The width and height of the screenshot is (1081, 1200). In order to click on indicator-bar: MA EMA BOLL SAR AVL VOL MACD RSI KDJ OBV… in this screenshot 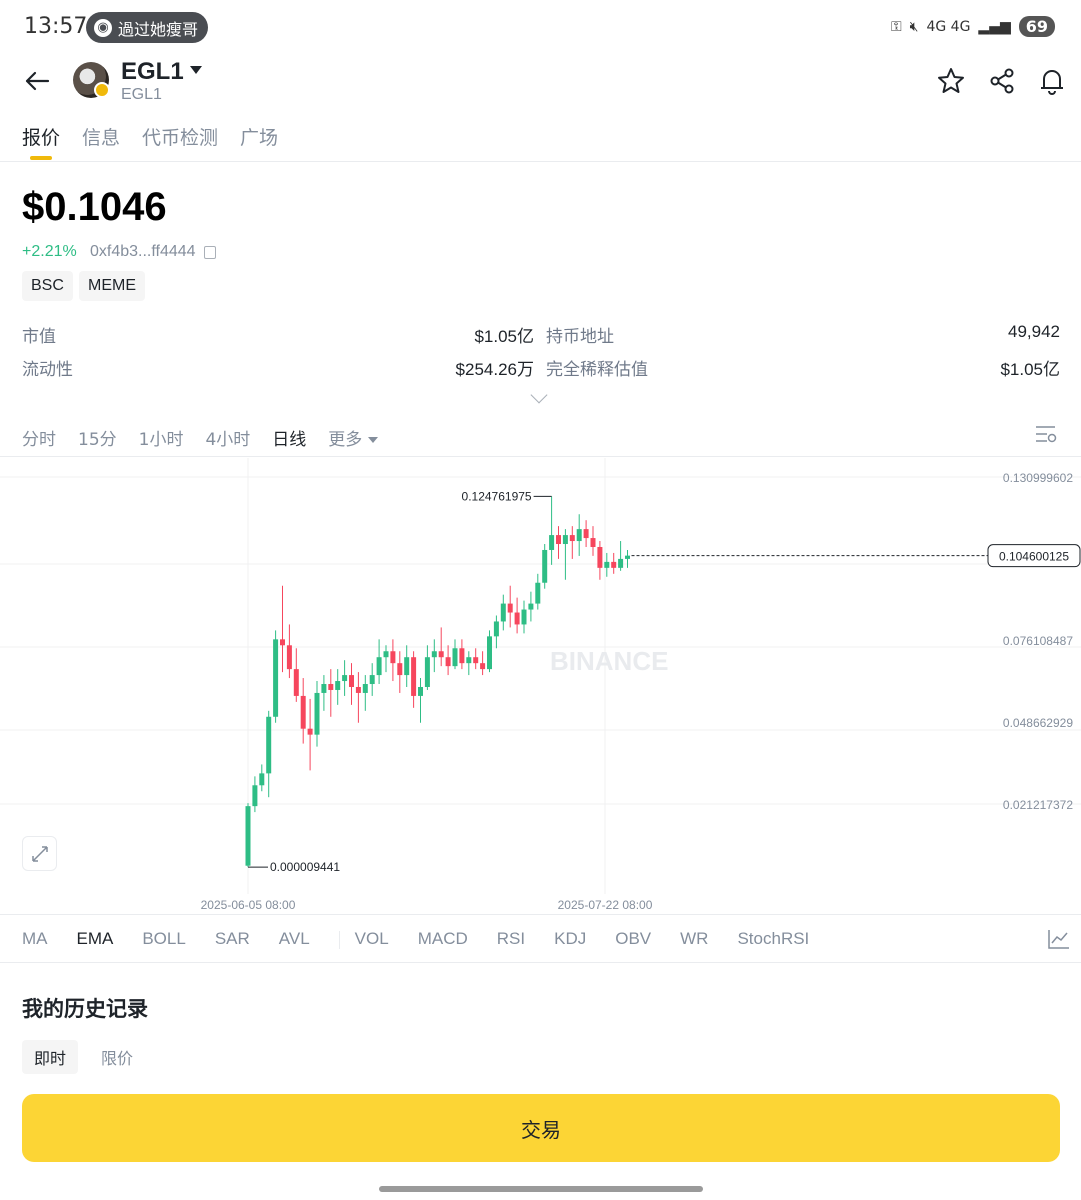, I will do `click(430, 939)`.